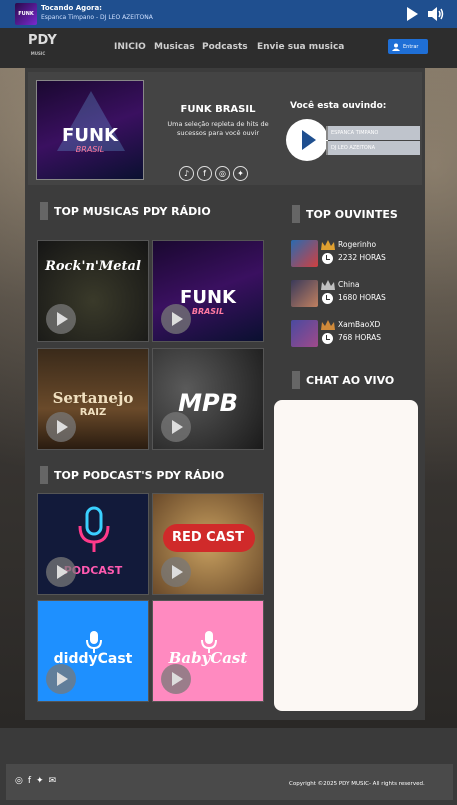  I want to click on tile-label: Rock'n'Metal, so click(93, 266).